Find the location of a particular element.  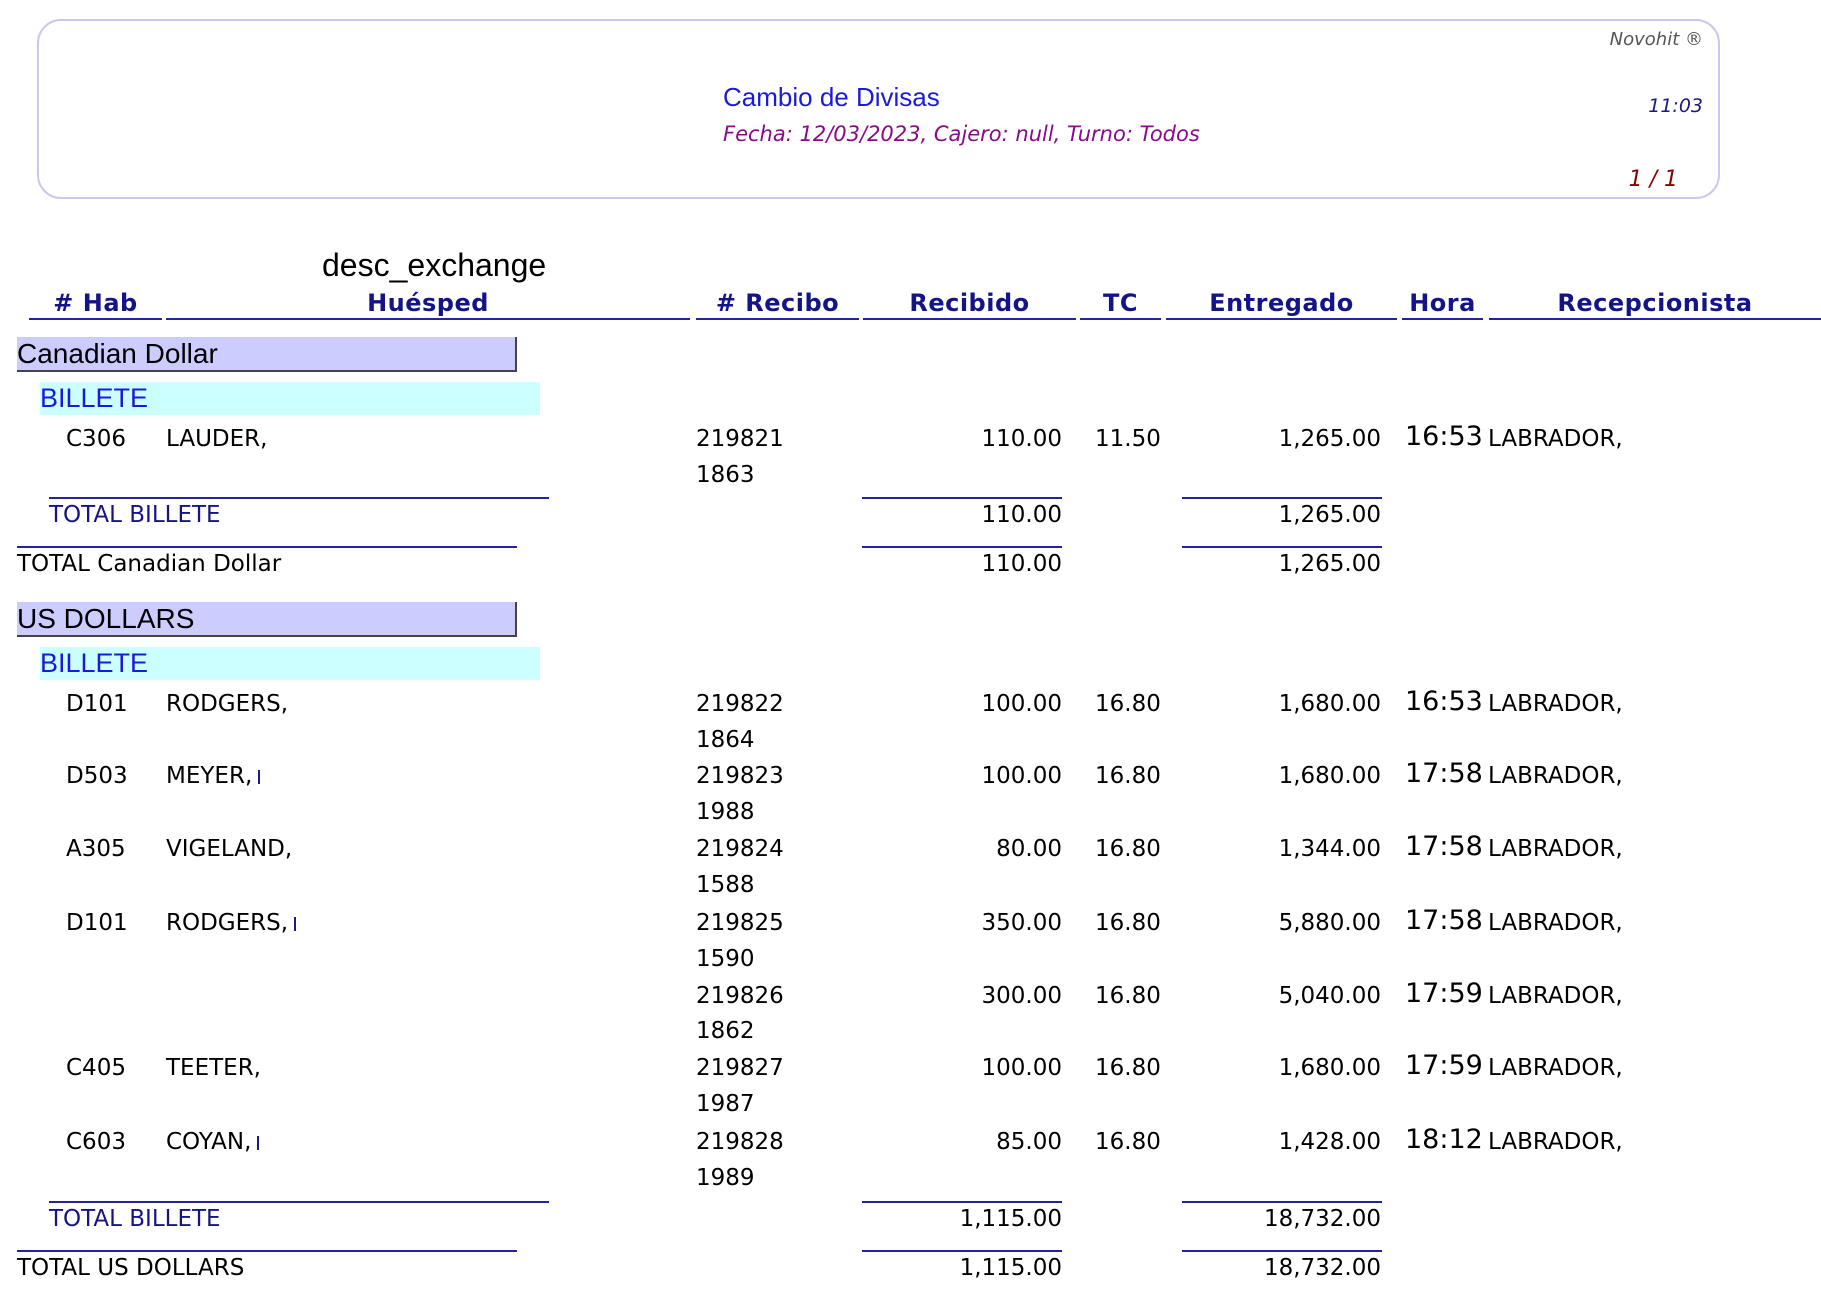

col-header-huesped: Huésped is located at coordinates (428, 303).